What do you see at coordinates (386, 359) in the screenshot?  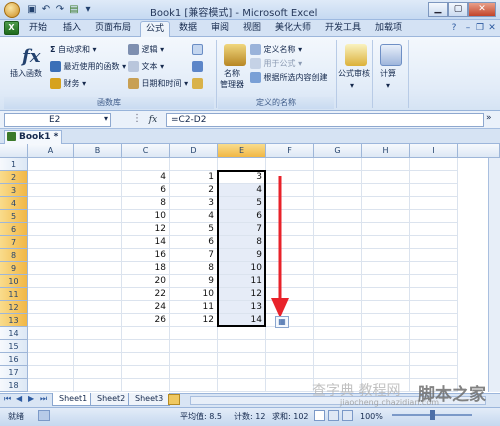 I see `cell-h16` at bounding box center [386, 359].